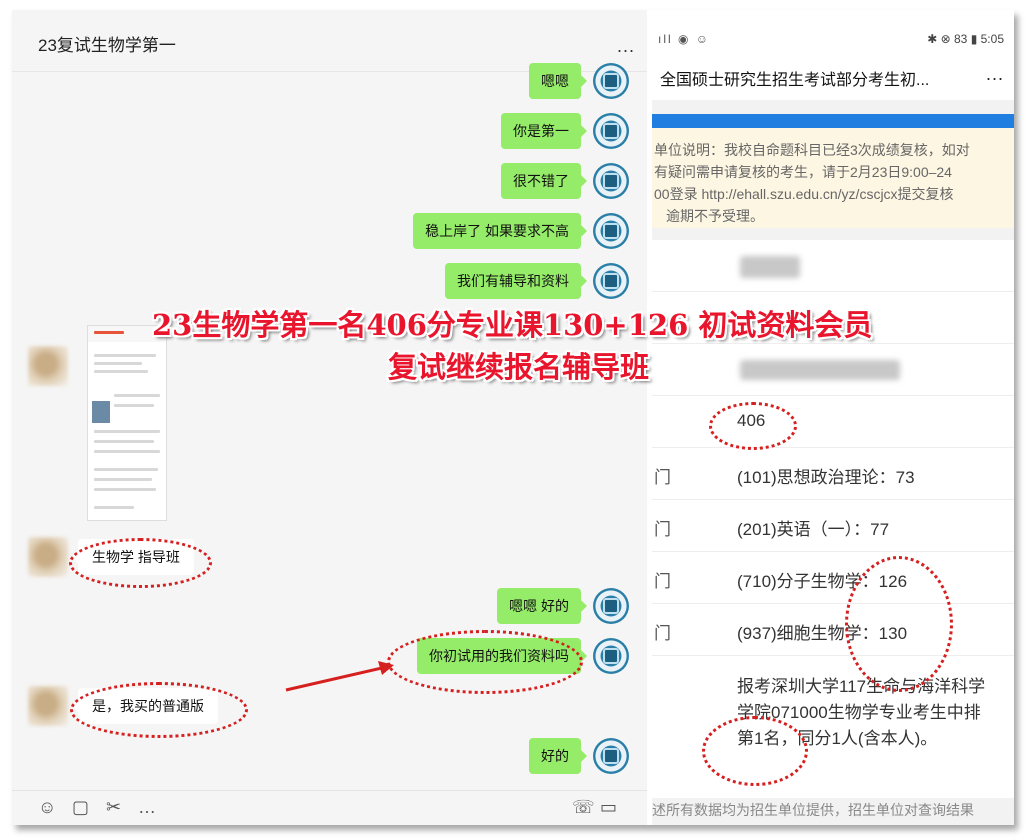 This screenshot has height=838, width=1027. What do you see at coordinates (558, 756) in the screenshot?
I see `sent-message: 好的` at bounding box center [558, 756].